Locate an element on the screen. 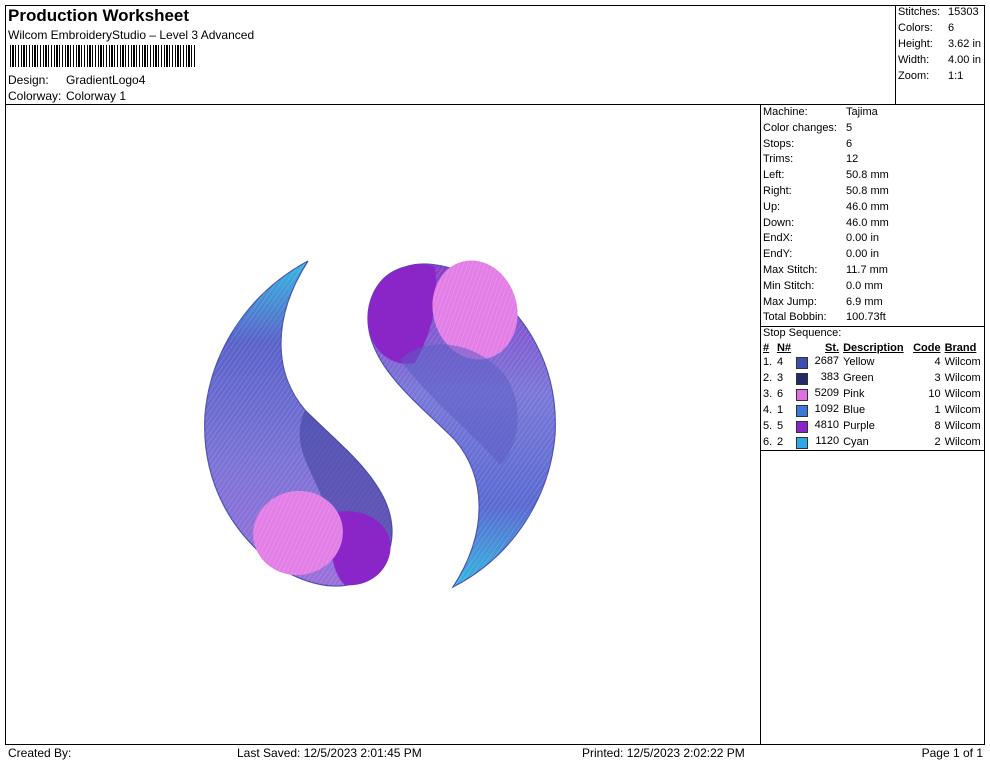 Image resolution: width=990 pixels, height=762 pixels. col-brand: Brand is located at coordinates (960, 348).